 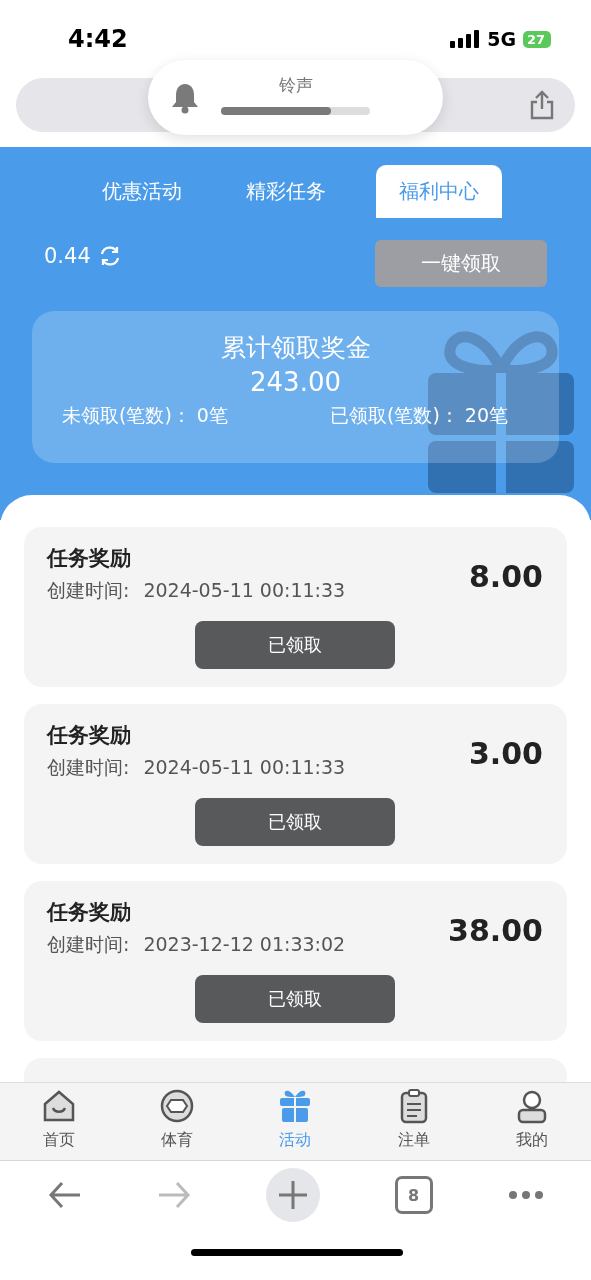 What do you see at coordinates (295, 348) in the screenshot?
I see `summary-title: 累计领取奖金` at bounding box center [295, 348].